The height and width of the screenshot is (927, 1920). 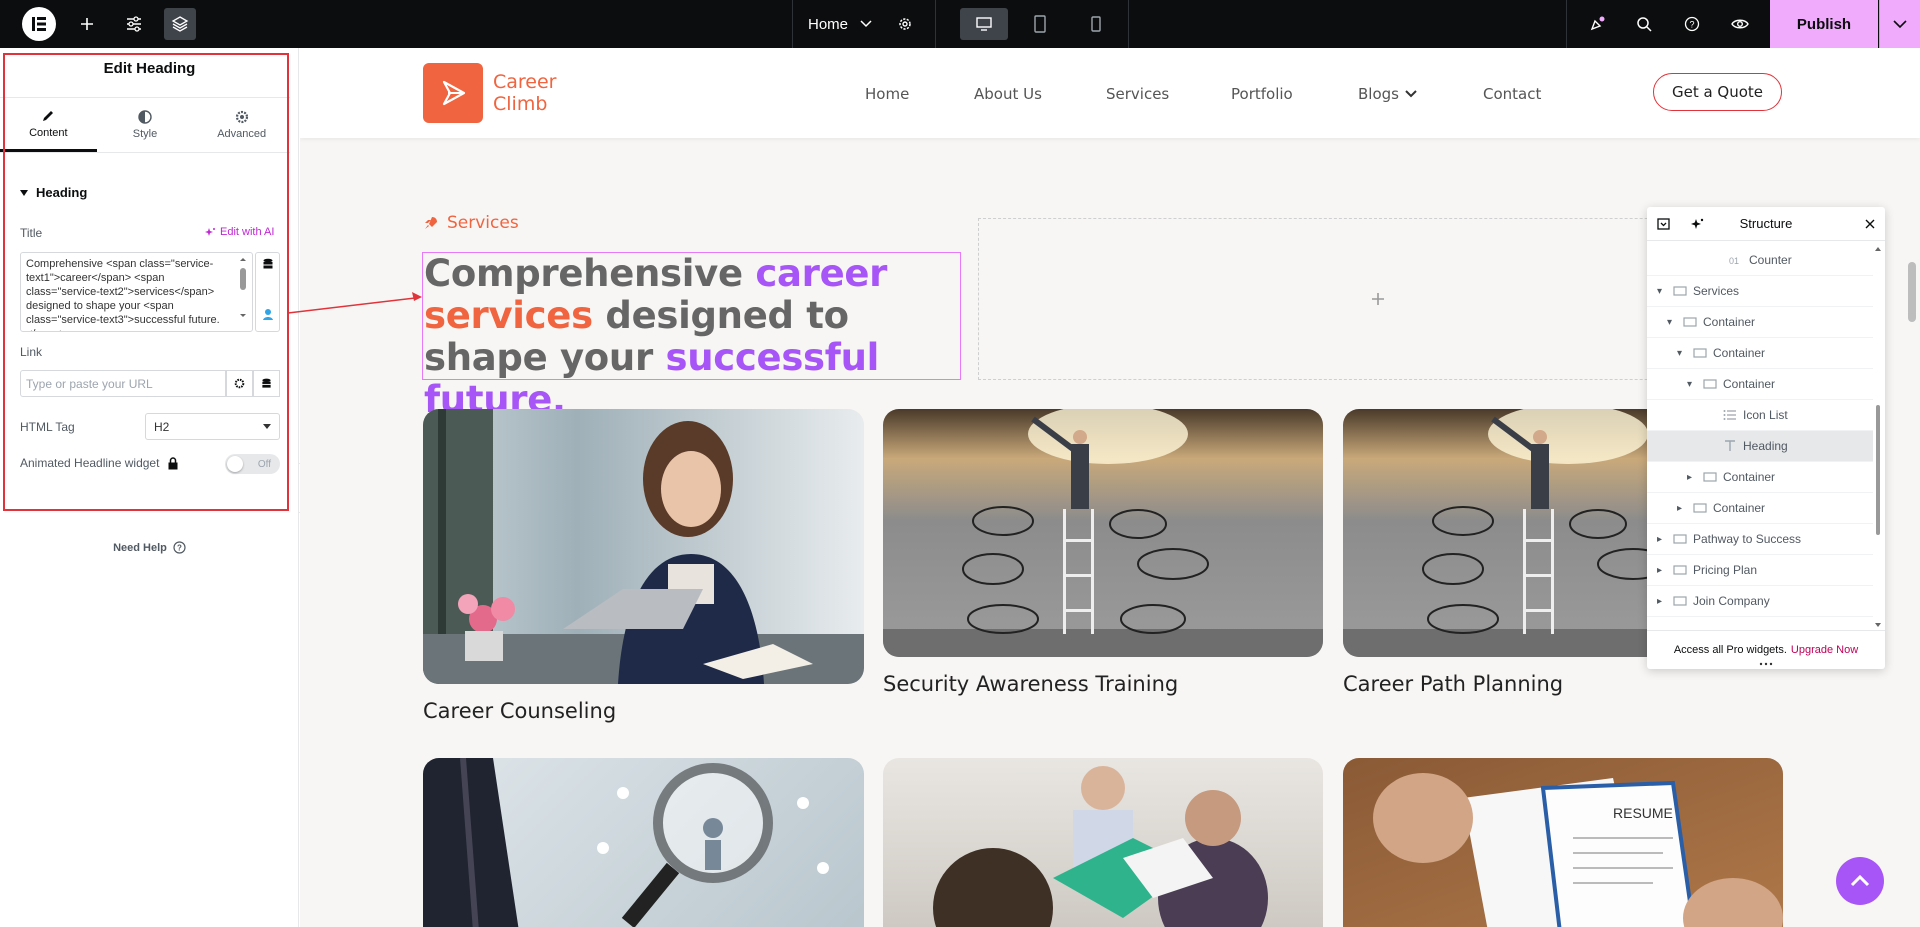 I want to click on page-selector: Home, so click(x=840, y=24).